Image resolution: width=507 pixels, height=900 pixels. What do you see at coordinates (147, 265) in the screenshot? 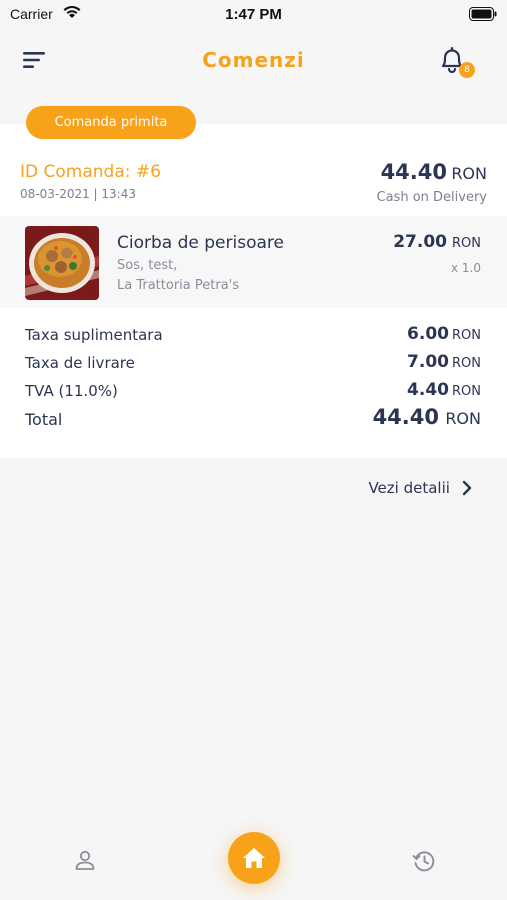
I see `item-description: Sos, test,` at bounding box center [147, 265].